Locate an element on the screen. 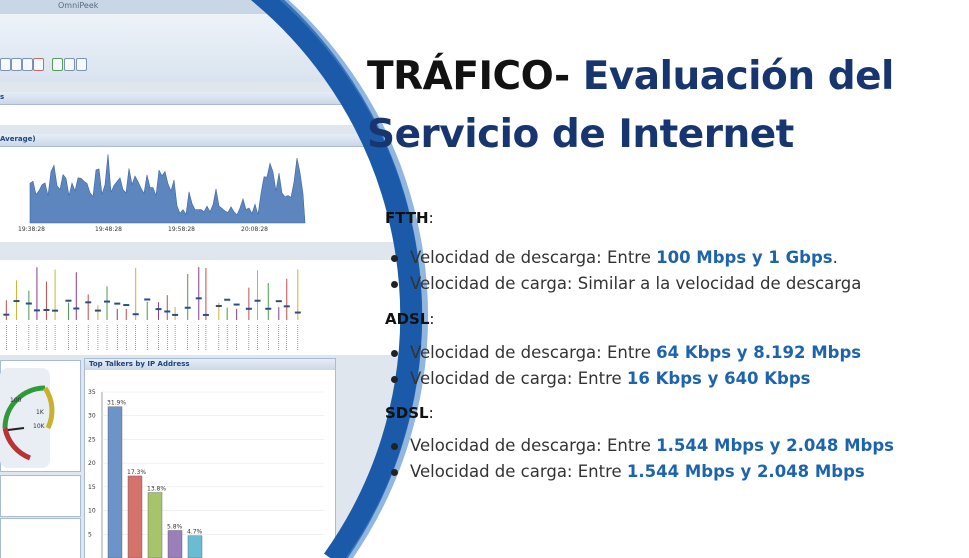 Image resolution: width=969 pixels, height=558 pixels. title-part3: Servicio de Internet is located at coordinates (580, 134).